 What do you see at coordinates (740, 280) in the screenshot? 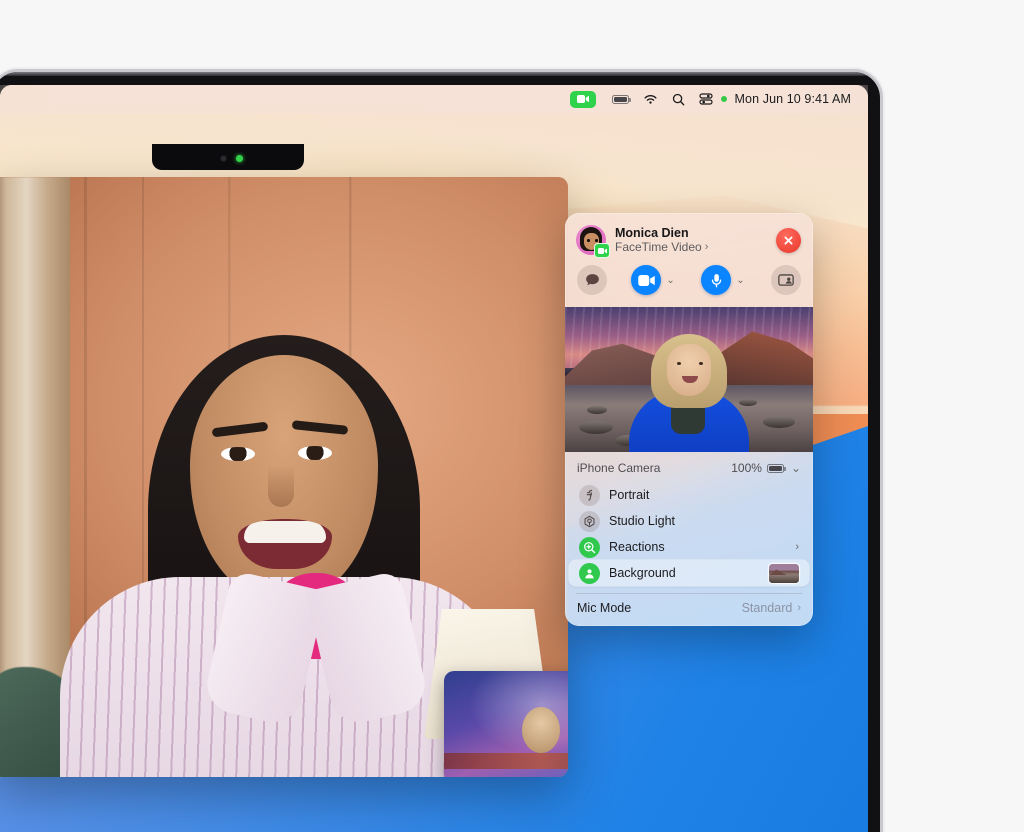
I see `mic-options-chevron-down-icon: ⌄` at bounding box center [740, 280].